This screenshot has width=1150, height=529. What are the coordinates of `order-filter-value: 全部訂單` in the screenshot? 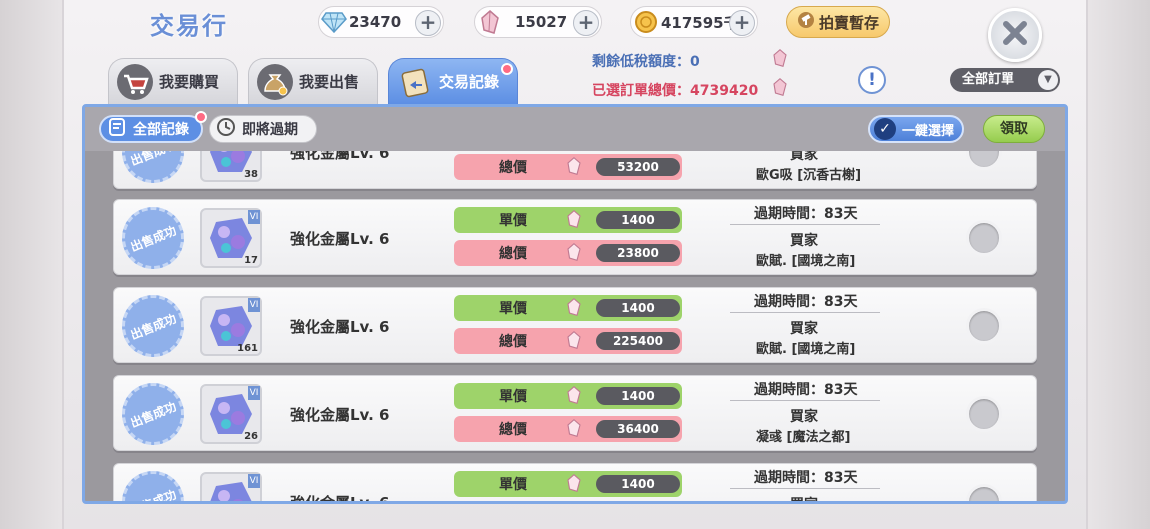 It's located at (988, 79).